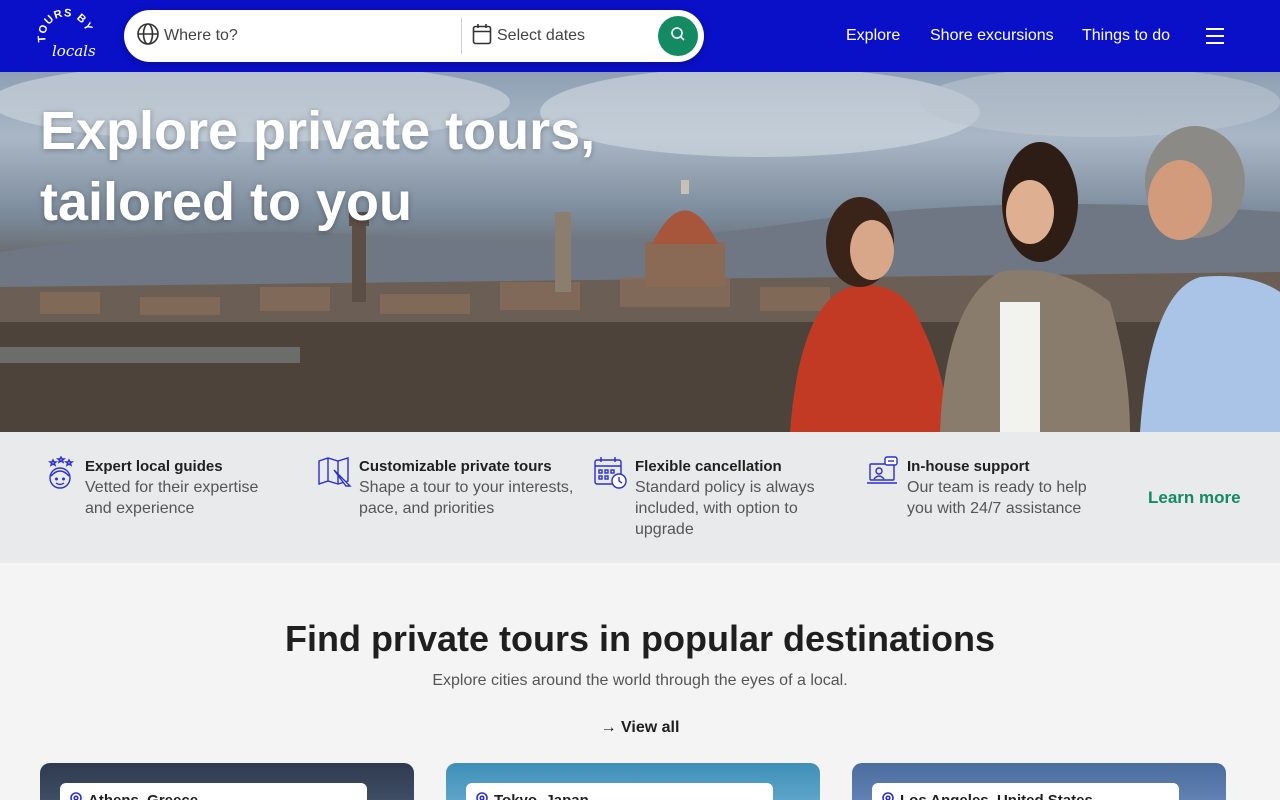  What do you see at coordinates (482, 36) in the screenshot?
I see `calendar-icon` at bounding box center [482, 36].